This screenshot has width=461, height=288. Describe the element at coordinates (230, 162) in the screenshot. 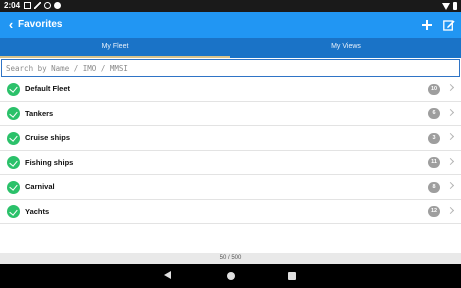

I see `list-item: Fishing ships 11` at that location.